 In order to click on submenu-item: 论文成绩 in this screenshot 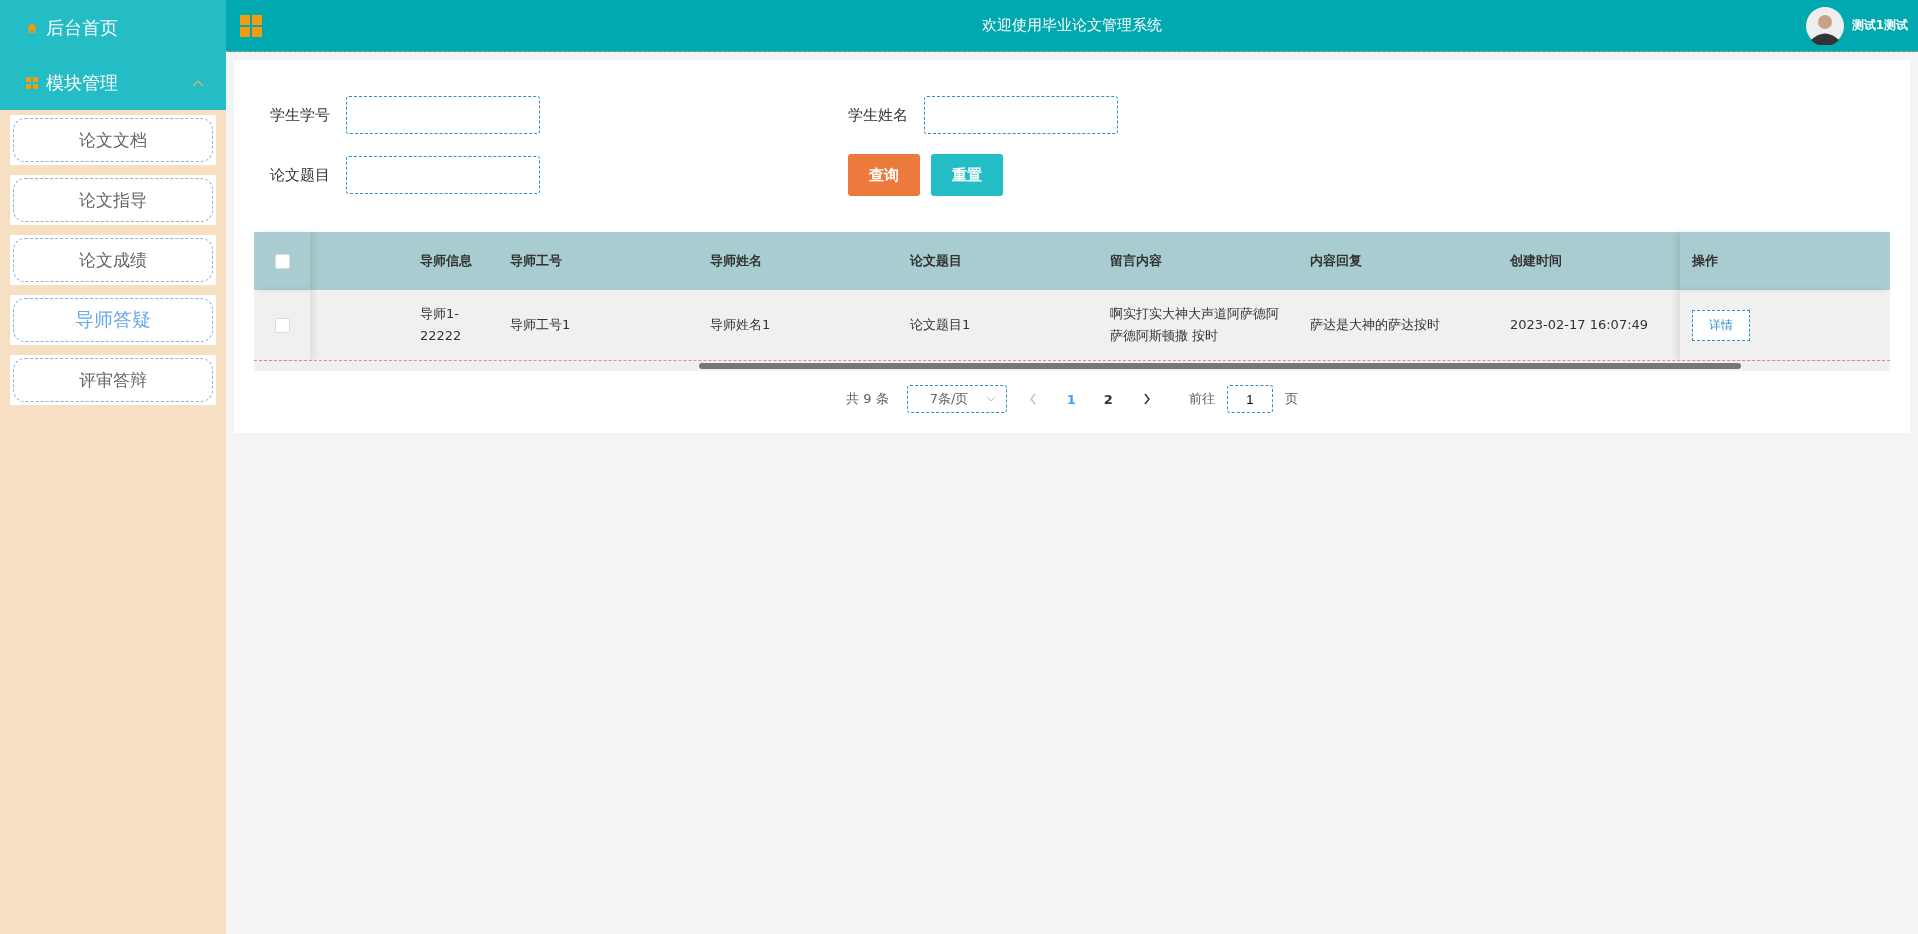, I will do `click(113, 260)`.